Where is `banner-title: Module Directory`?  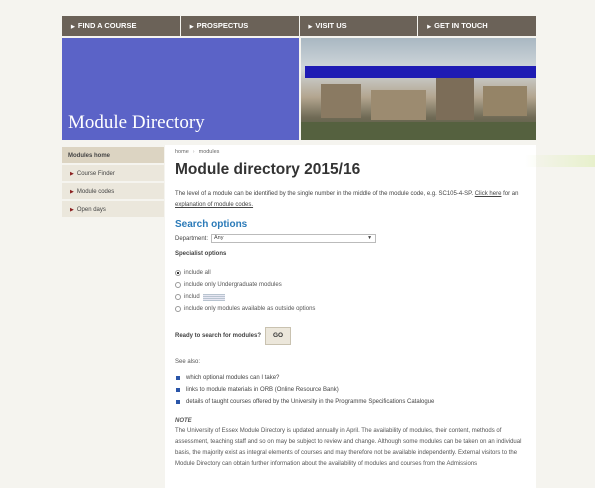
banner-title: Module Directory is located at coordinates (136, 122).